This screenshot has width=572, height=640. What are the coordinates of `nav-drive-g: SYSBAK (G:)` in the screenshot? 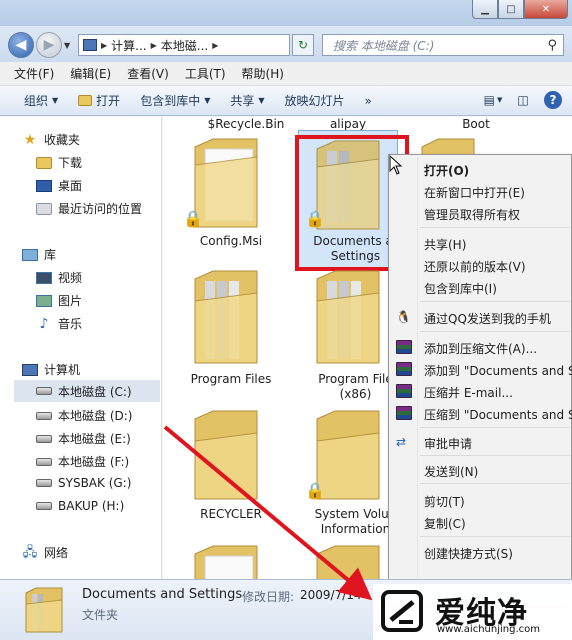 It's located at (83, 483).